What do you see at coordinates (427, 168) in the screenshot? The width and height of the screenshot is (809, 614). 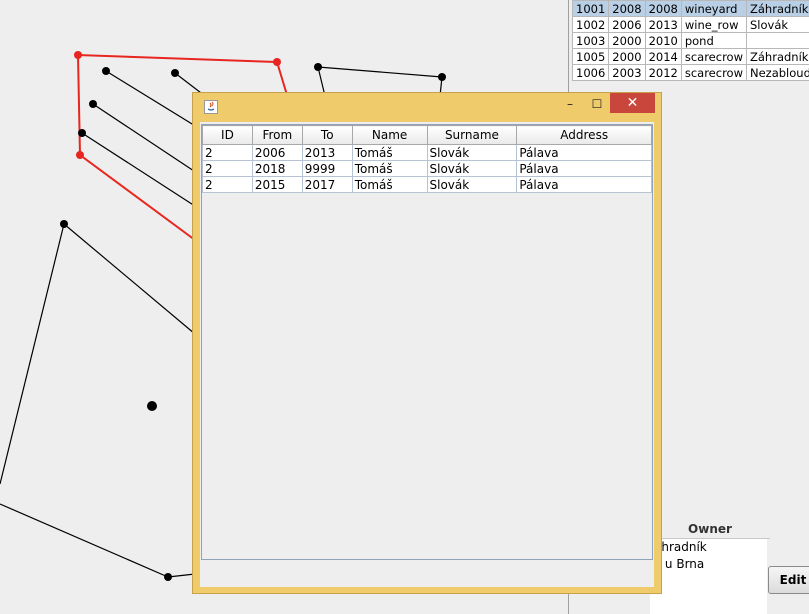 I see `table-row: 2 2018 9999 Tomáš Slovák Pálava` at bounding box center [427, 168].